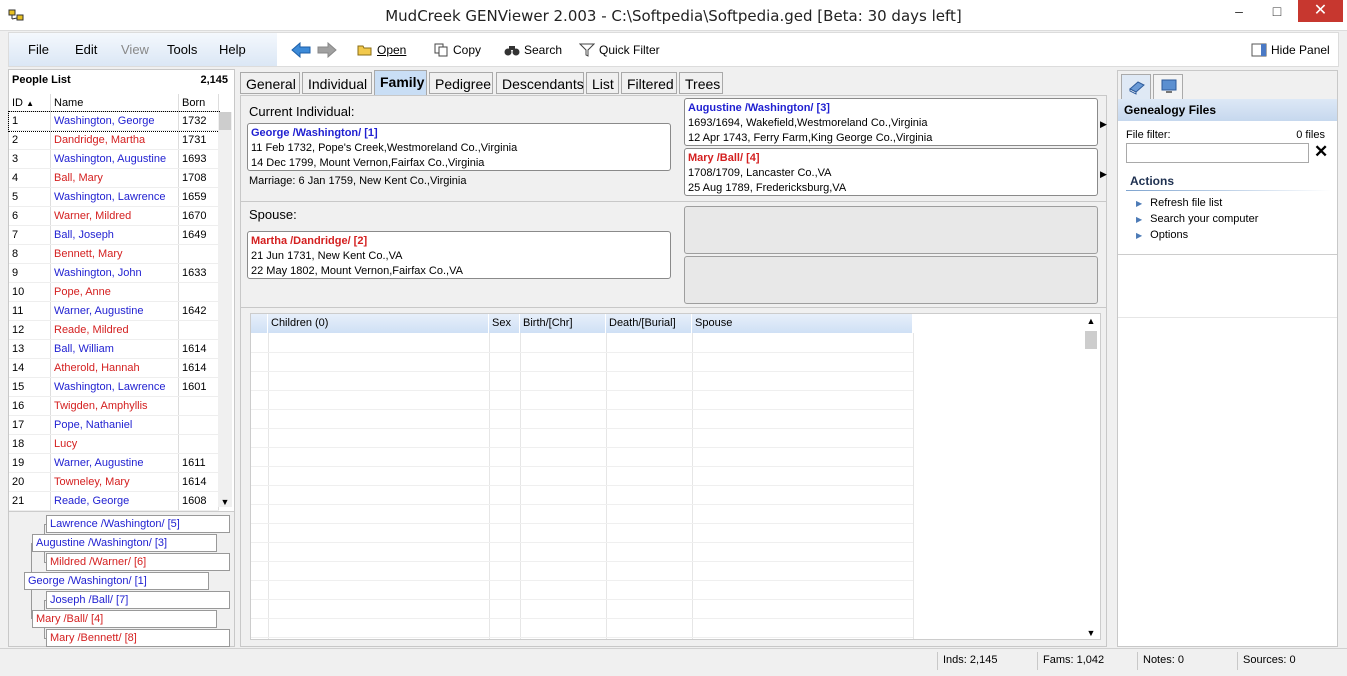  What do you see at coordinates (457, 50) in the screenshot?
I see `copy-button: Copy` at bounding box center [457, 50].